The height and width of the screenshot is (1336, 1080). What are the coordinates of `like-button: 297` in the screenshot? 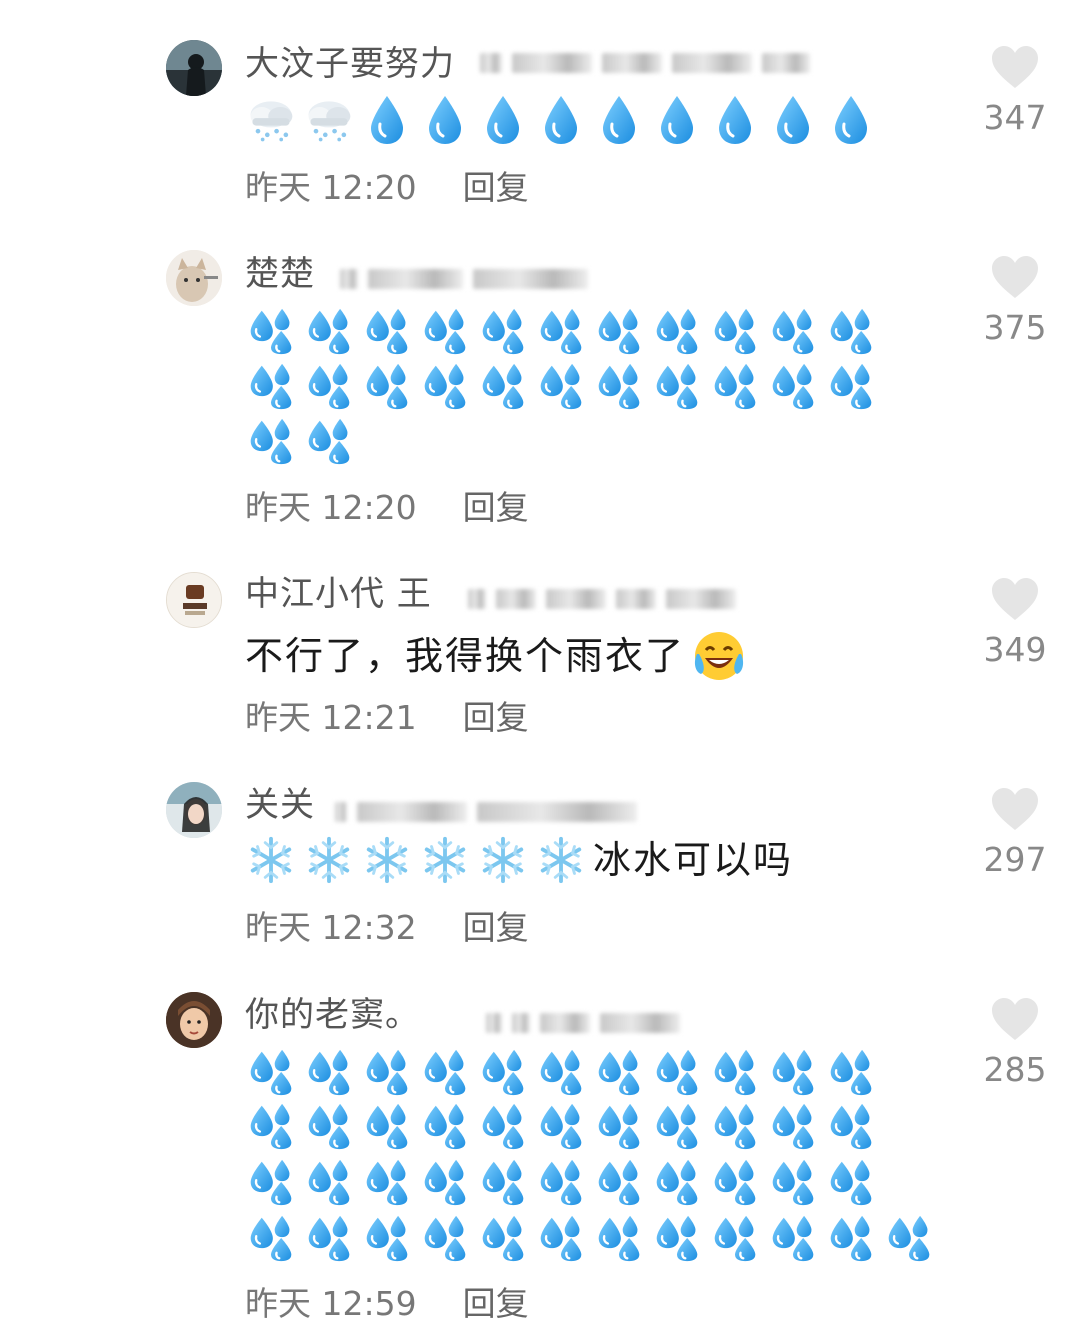 It's located at (1015, 834).